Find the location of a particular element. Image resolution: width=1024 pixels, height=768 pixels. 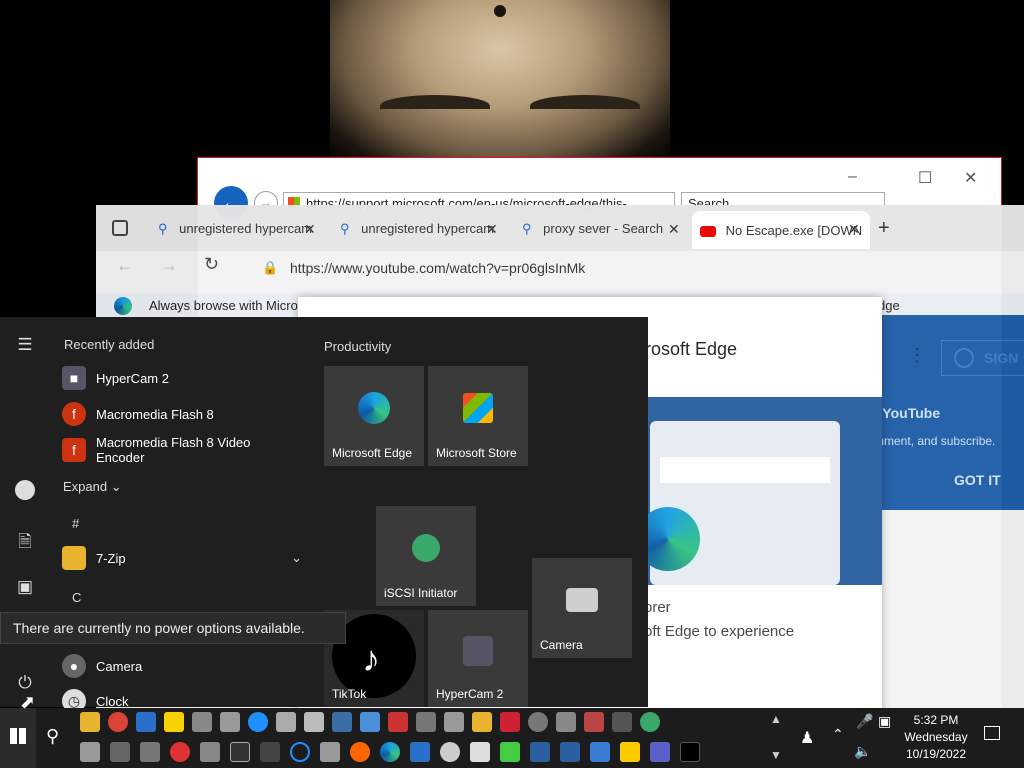

lock-icon: 🔒 is located at coordinates (270, 267).